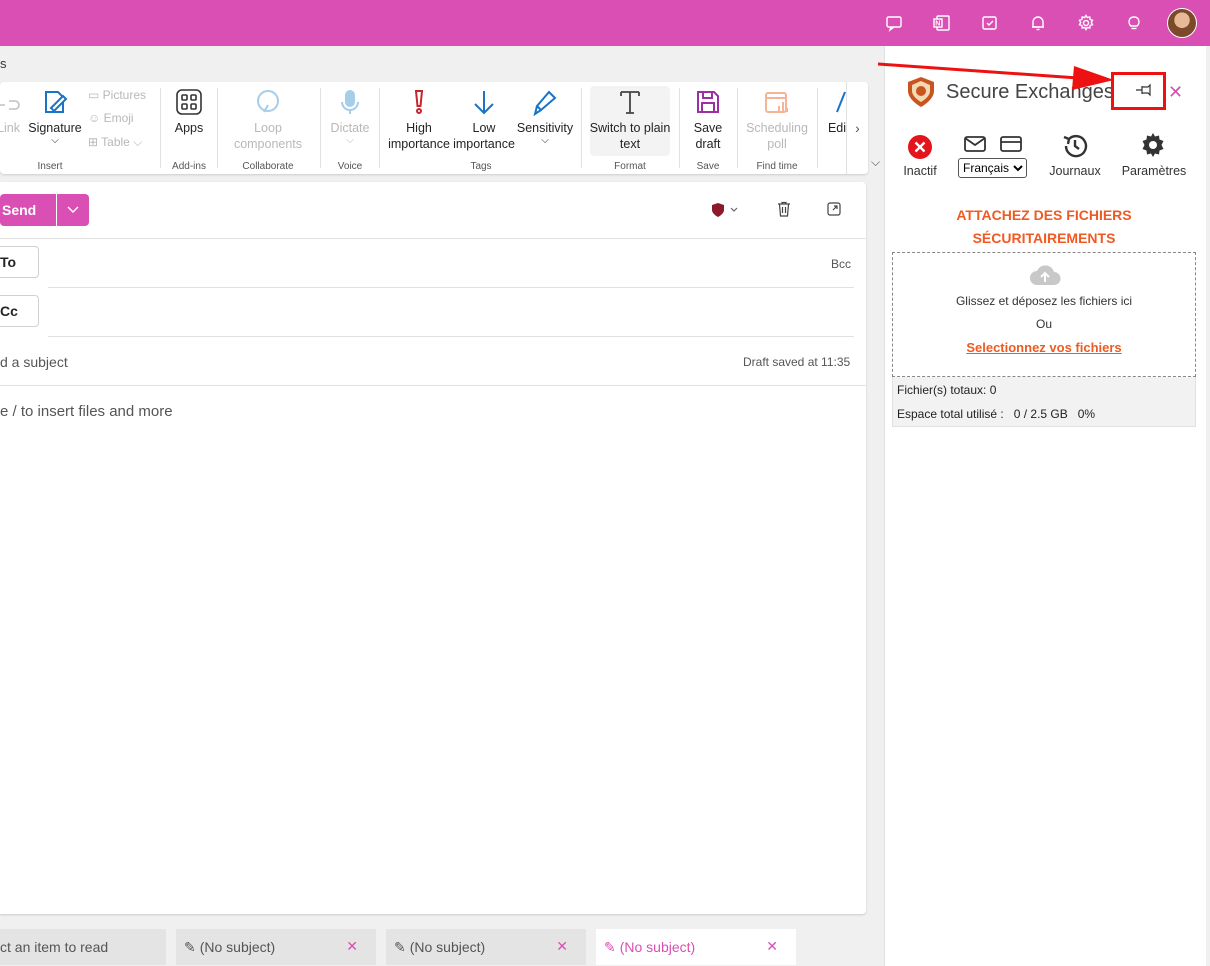 Image resolution: width=1210 pixels, height=966 pixels. Describe the element at coordinates (268, 144) in the screenshot. I see `loop-label-line2: components` at that location.